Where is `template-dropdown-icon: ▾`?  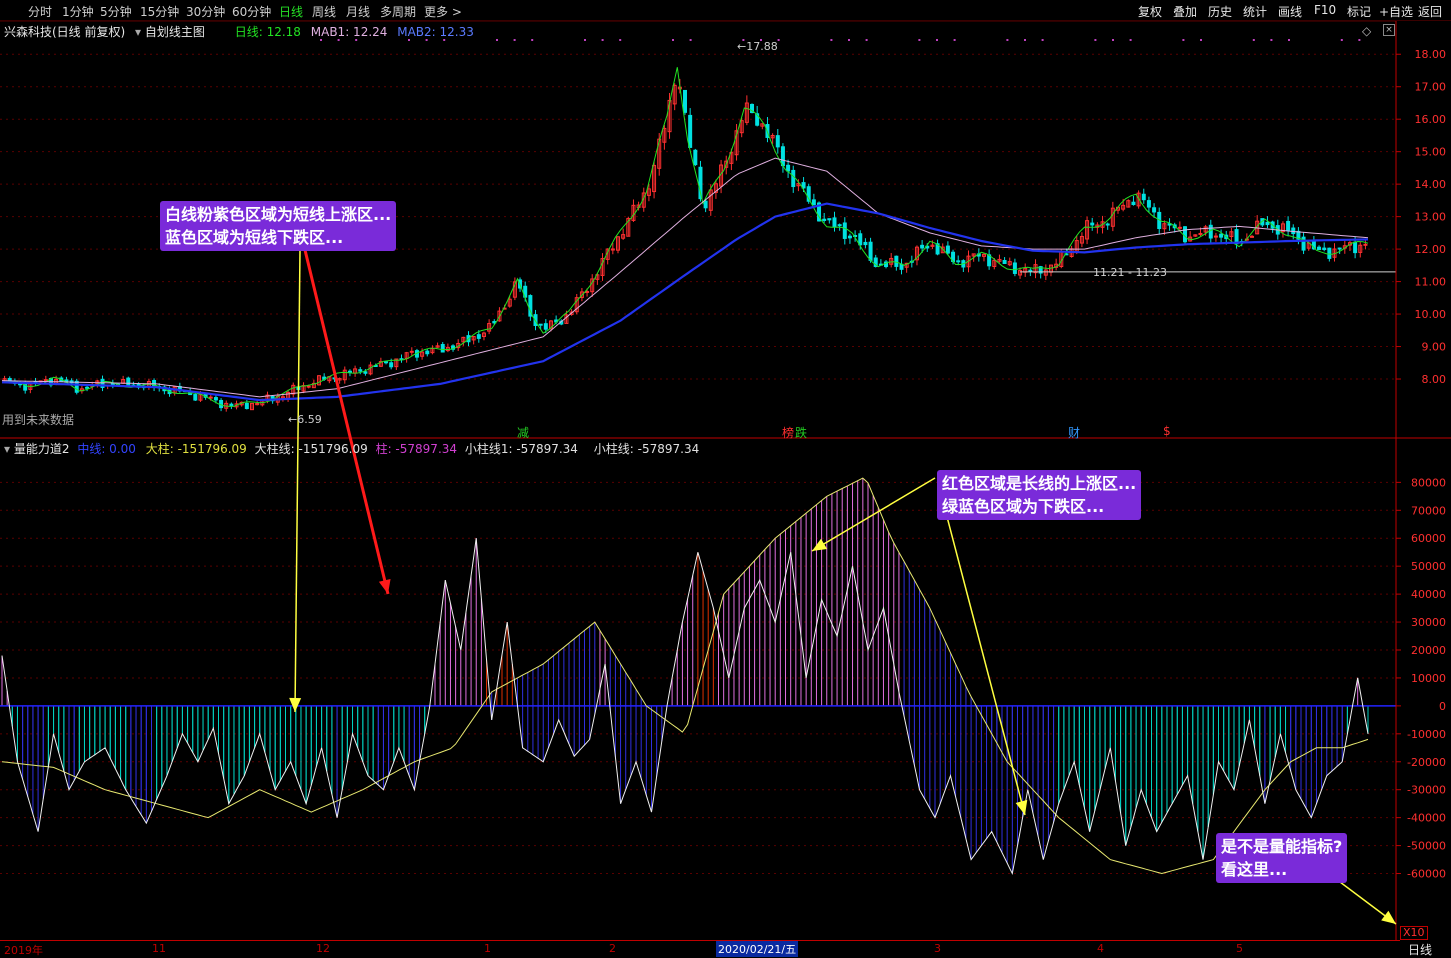 template-dropdown-icon: ▾ is located at coordinates (138, 32).